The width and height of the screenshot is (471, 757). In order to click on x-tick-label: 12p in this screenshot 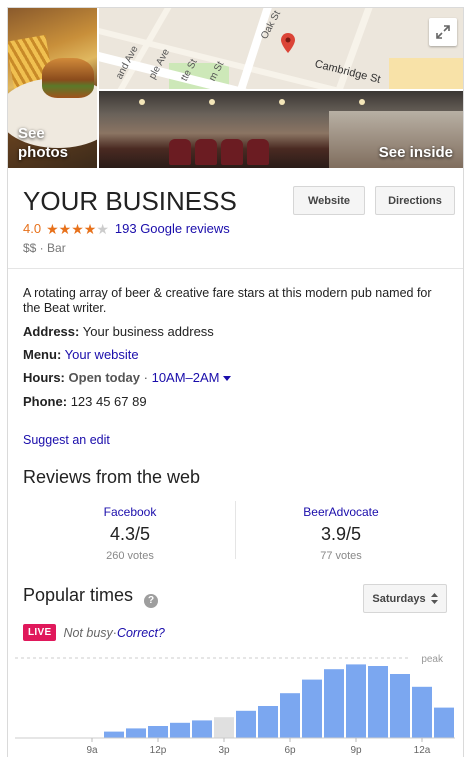, I will do `click(158, 750)`.